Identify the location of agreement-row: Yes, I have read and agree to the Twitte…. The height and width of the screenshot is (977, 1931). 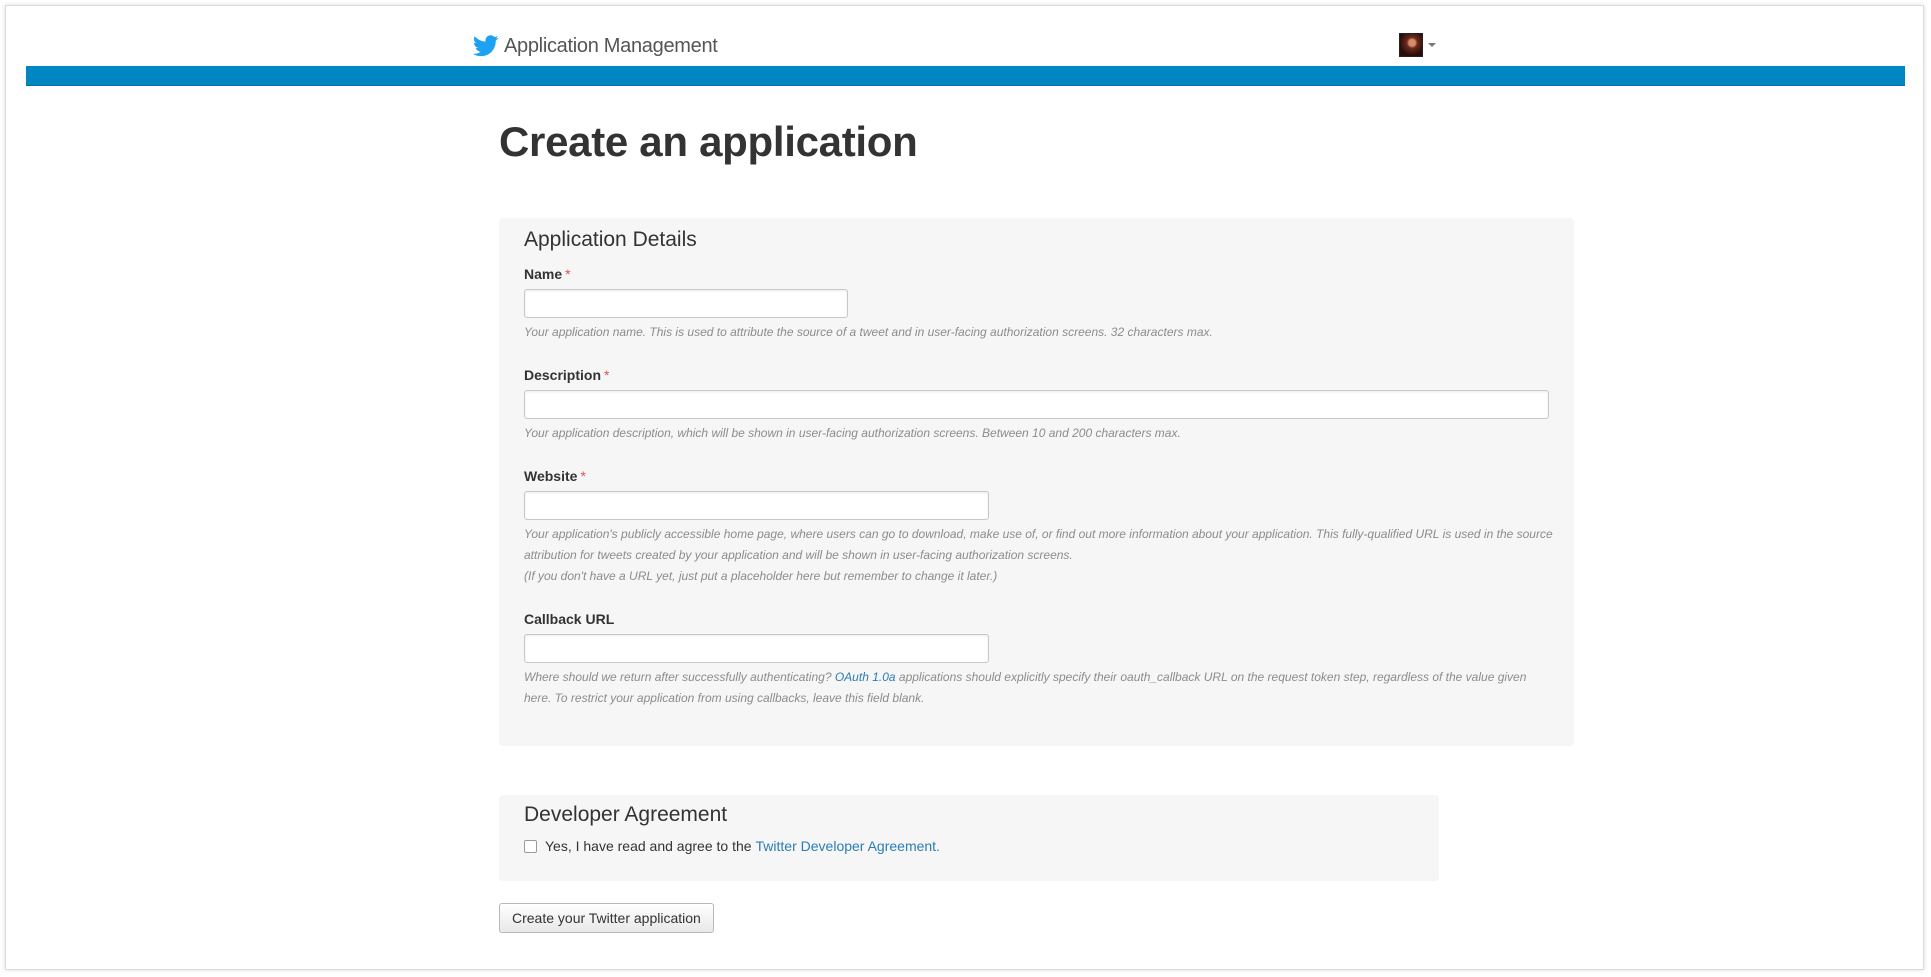
(732, 846).